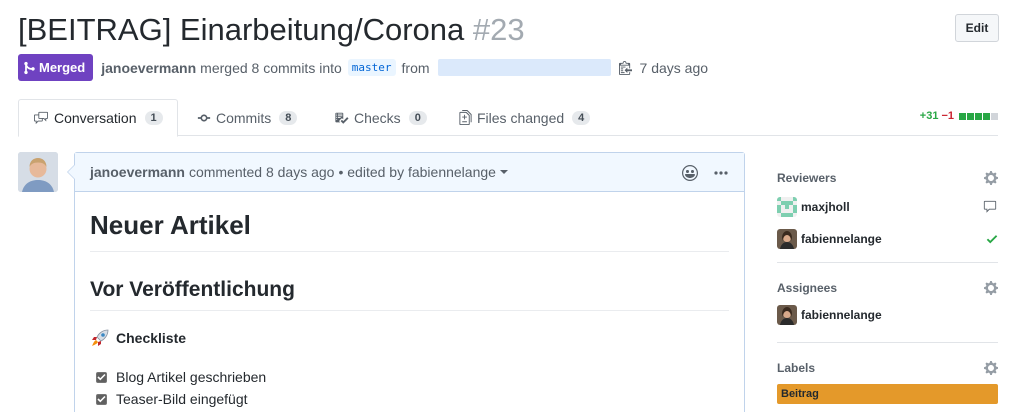 The width and height of the screenshot is (1018, 412). What do you see at coordinates (498, 29) in the screenshot?
I see `pr-number: #23` at bounding box center [498, 29].